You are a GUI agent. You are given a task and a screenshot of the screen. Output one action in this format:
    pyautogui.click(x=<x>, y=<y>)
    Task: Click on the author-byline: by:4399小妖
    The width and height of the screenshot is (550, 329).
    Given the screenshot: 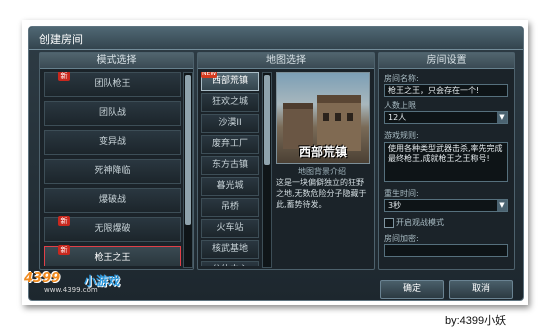 What is the action you would take?
    pyautogui.click(x=476, y=321)
    